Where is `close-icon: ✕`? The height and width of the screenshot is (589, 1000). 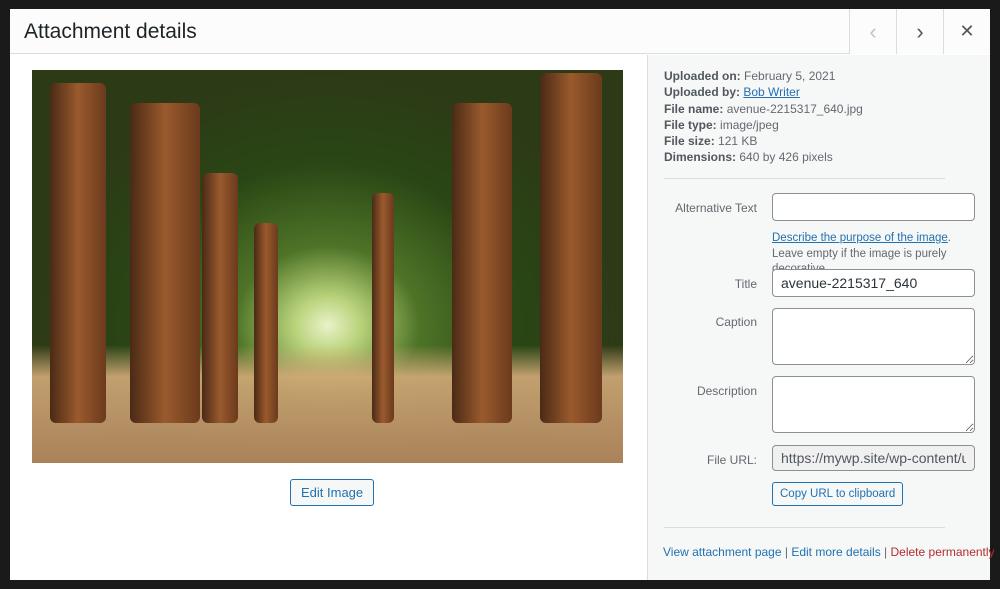 close-icon: ✕ is located at coordinates (967, 31).